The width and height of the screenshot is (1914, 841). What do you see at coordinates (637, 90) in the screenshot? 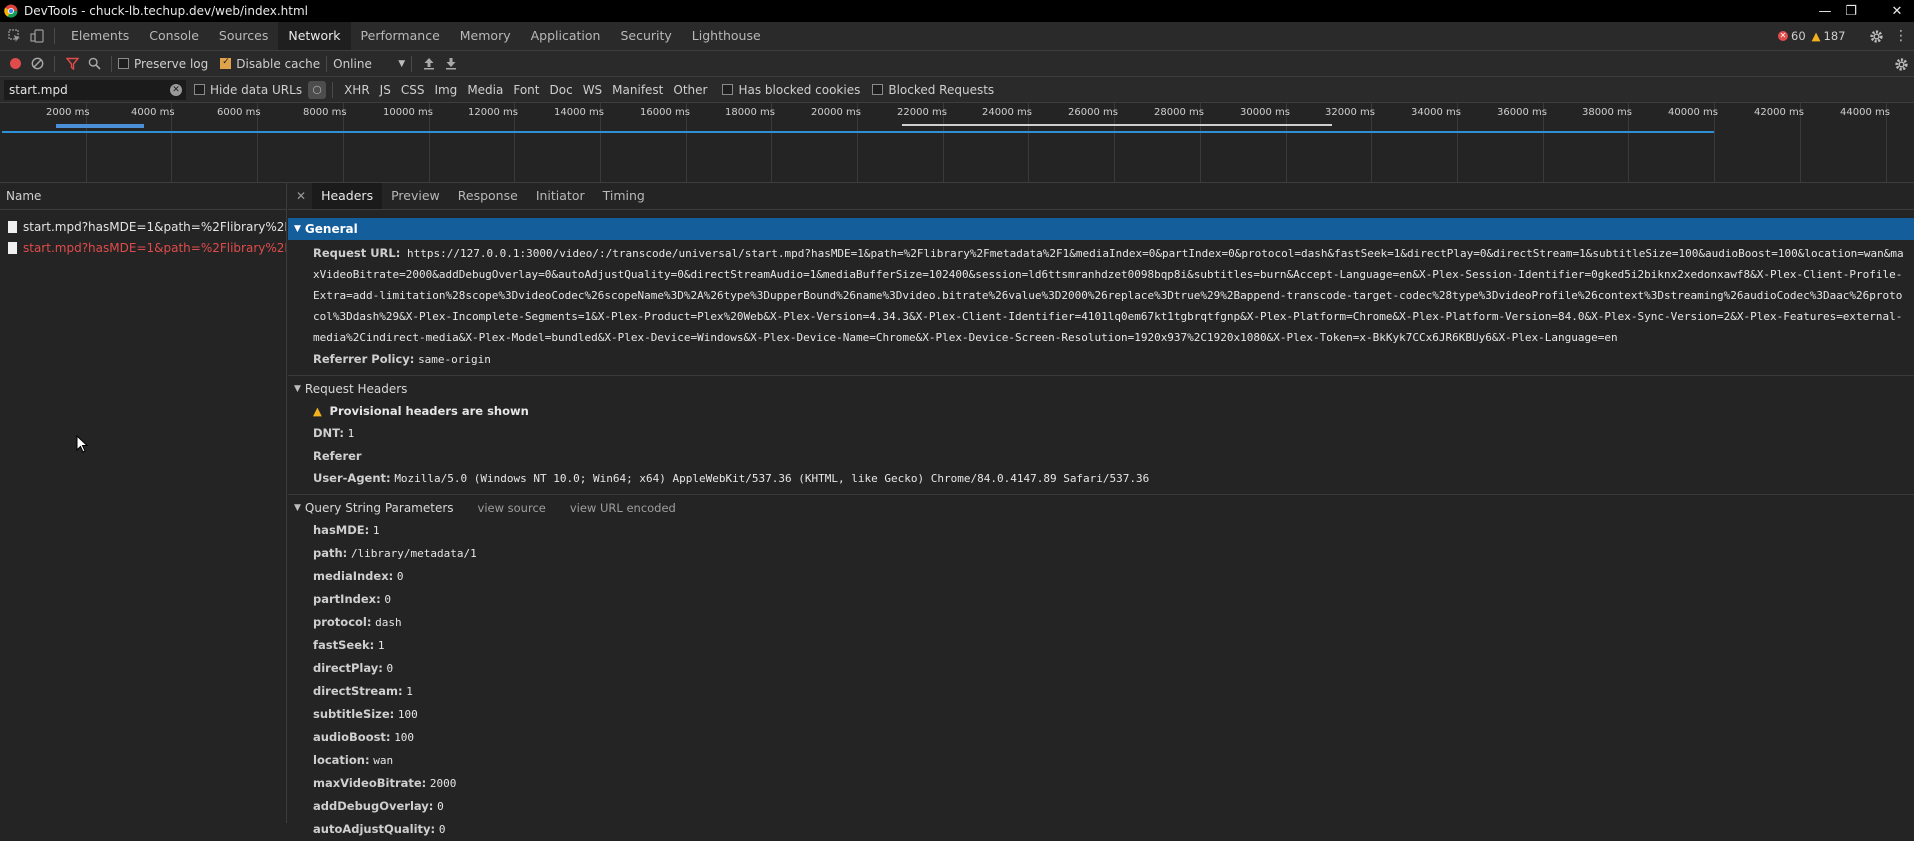
I see `filter-type-manifest: Manifest` at bounding box center [637, 90].